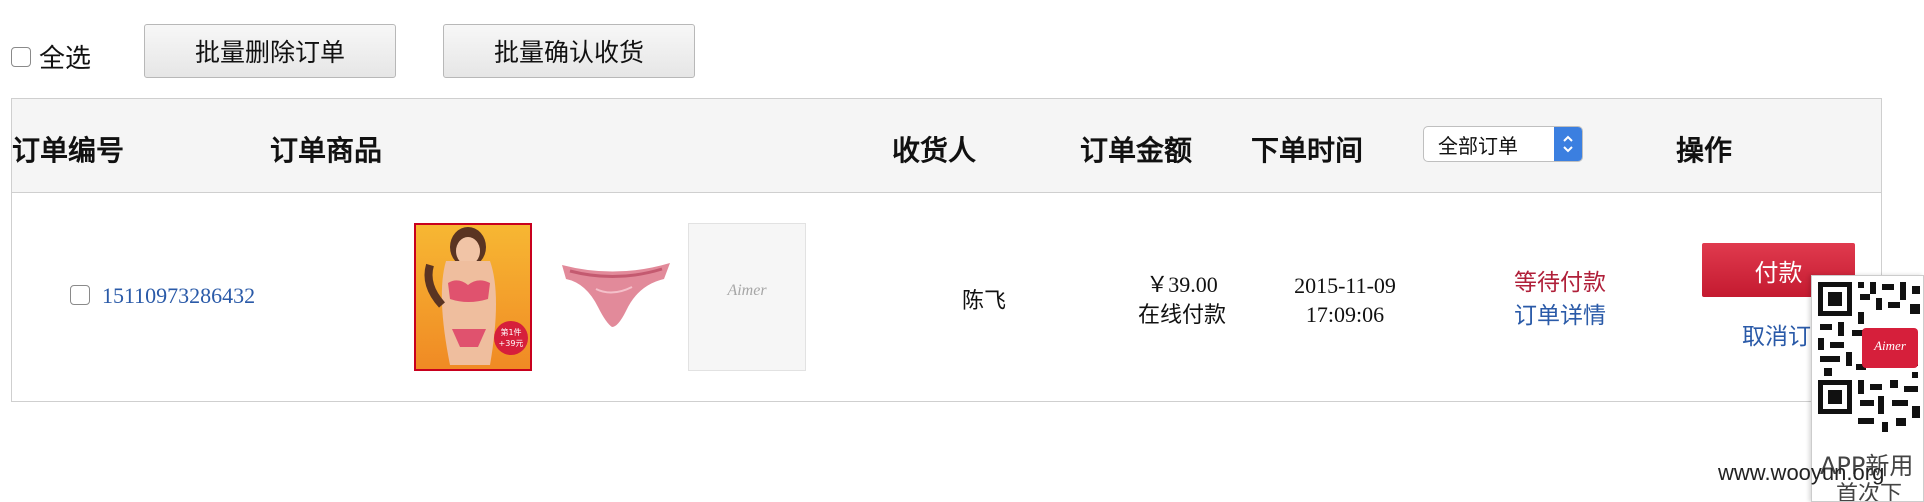 The height and width of the screenshot is (502, 1924). I want to click on order-amount: ￥39.00 在线付款, so click(1182, 300).